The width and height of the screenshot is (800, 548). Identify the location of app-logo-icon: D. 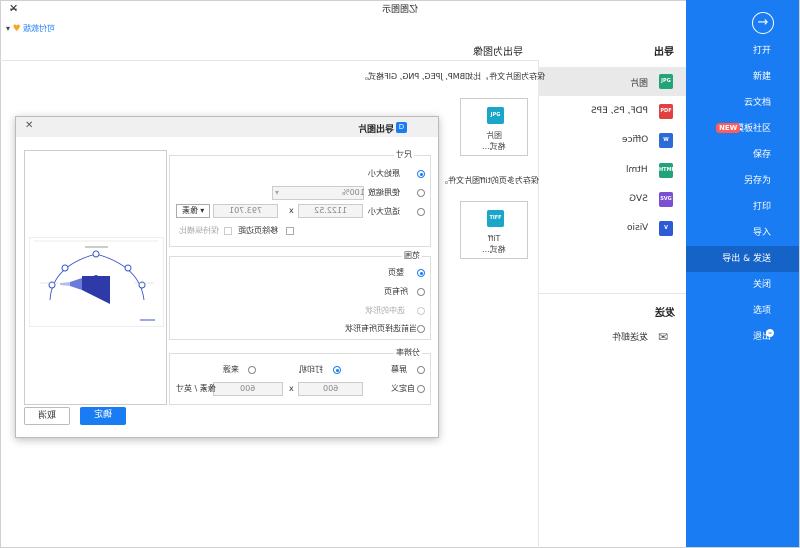
(401, 127).